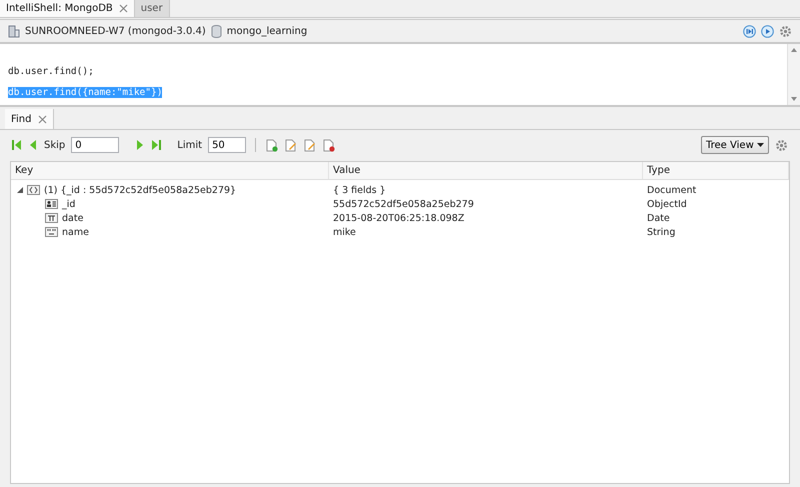 The height and width of the screenshot is (487, 800). I want to click on server-icon, so click(14, 31).